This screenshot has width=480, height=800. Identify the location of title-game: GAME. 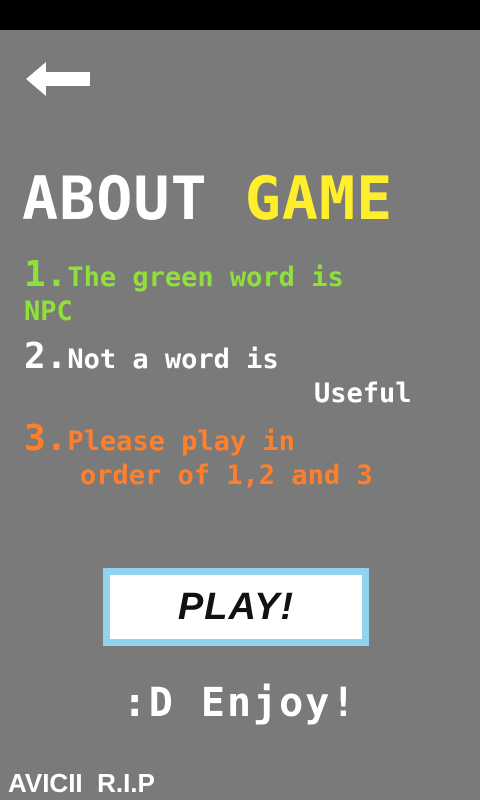
(319, 199).